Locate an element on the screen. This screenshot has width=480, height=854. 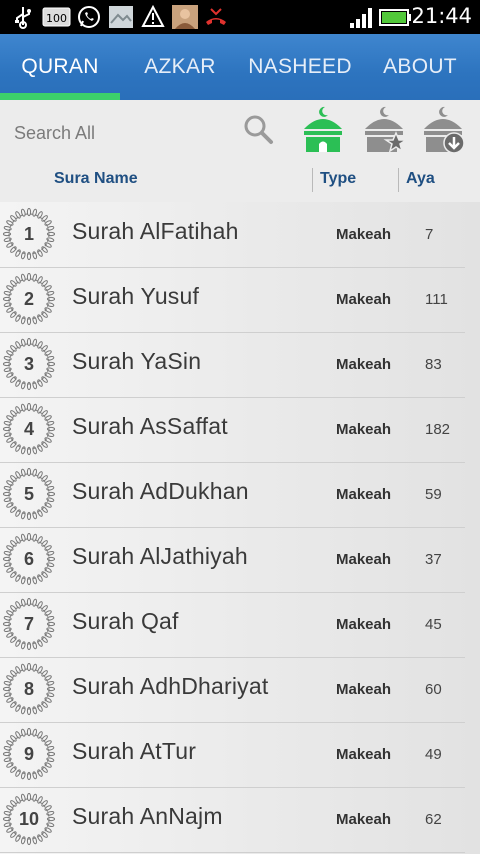
tab-bar: QURAN AZKAR NASHEED ABOUT is located at coordinates (240, 67).